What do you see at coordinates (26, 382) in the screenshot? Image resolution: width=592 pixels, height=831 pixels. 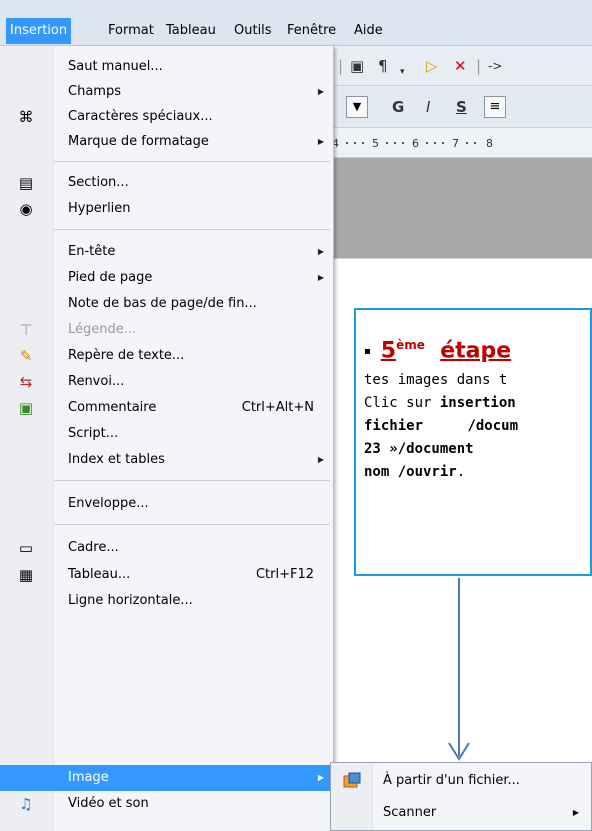 I see `cross-reference-icon: ⇆` at bounding box center [26, 382].